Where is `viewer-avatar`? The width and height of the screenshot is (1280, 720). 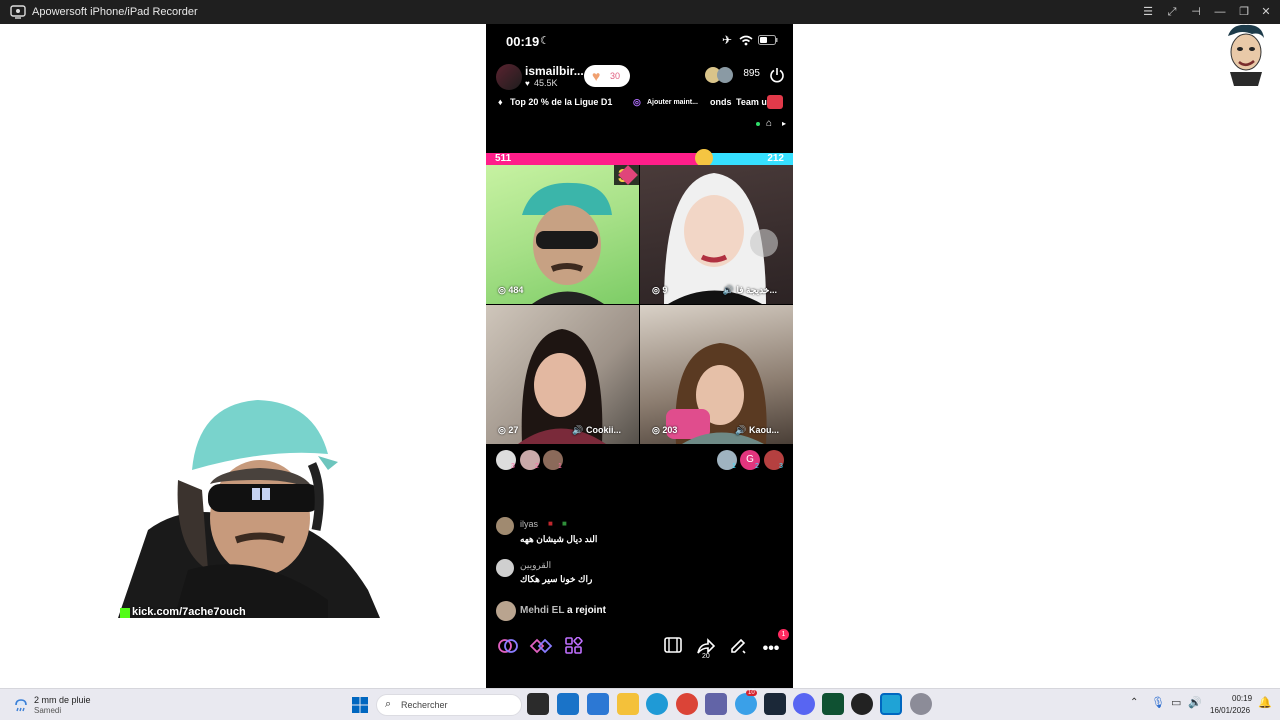 viewer-avatar is located at coordinates (725, 75).